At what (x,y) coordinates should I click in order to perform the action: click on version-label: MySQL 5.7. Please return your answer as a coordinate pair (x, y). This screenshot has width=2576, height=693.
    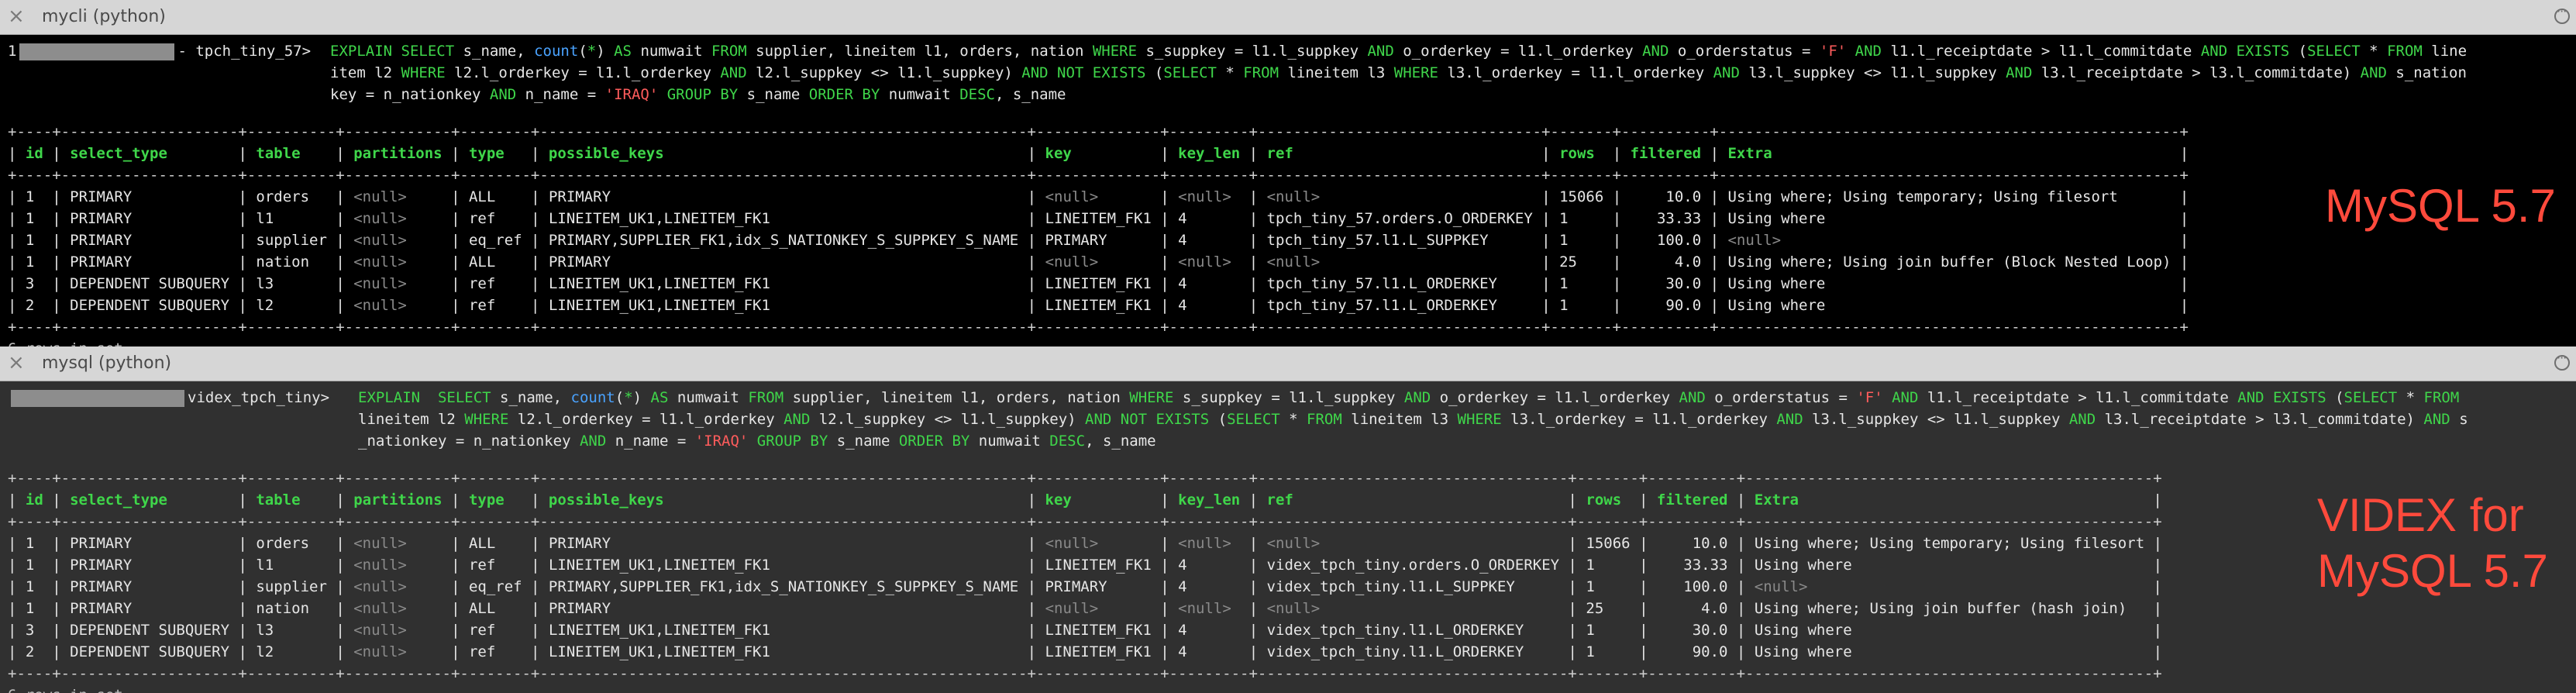
    Looking at the image, I should click on (2440, 206).